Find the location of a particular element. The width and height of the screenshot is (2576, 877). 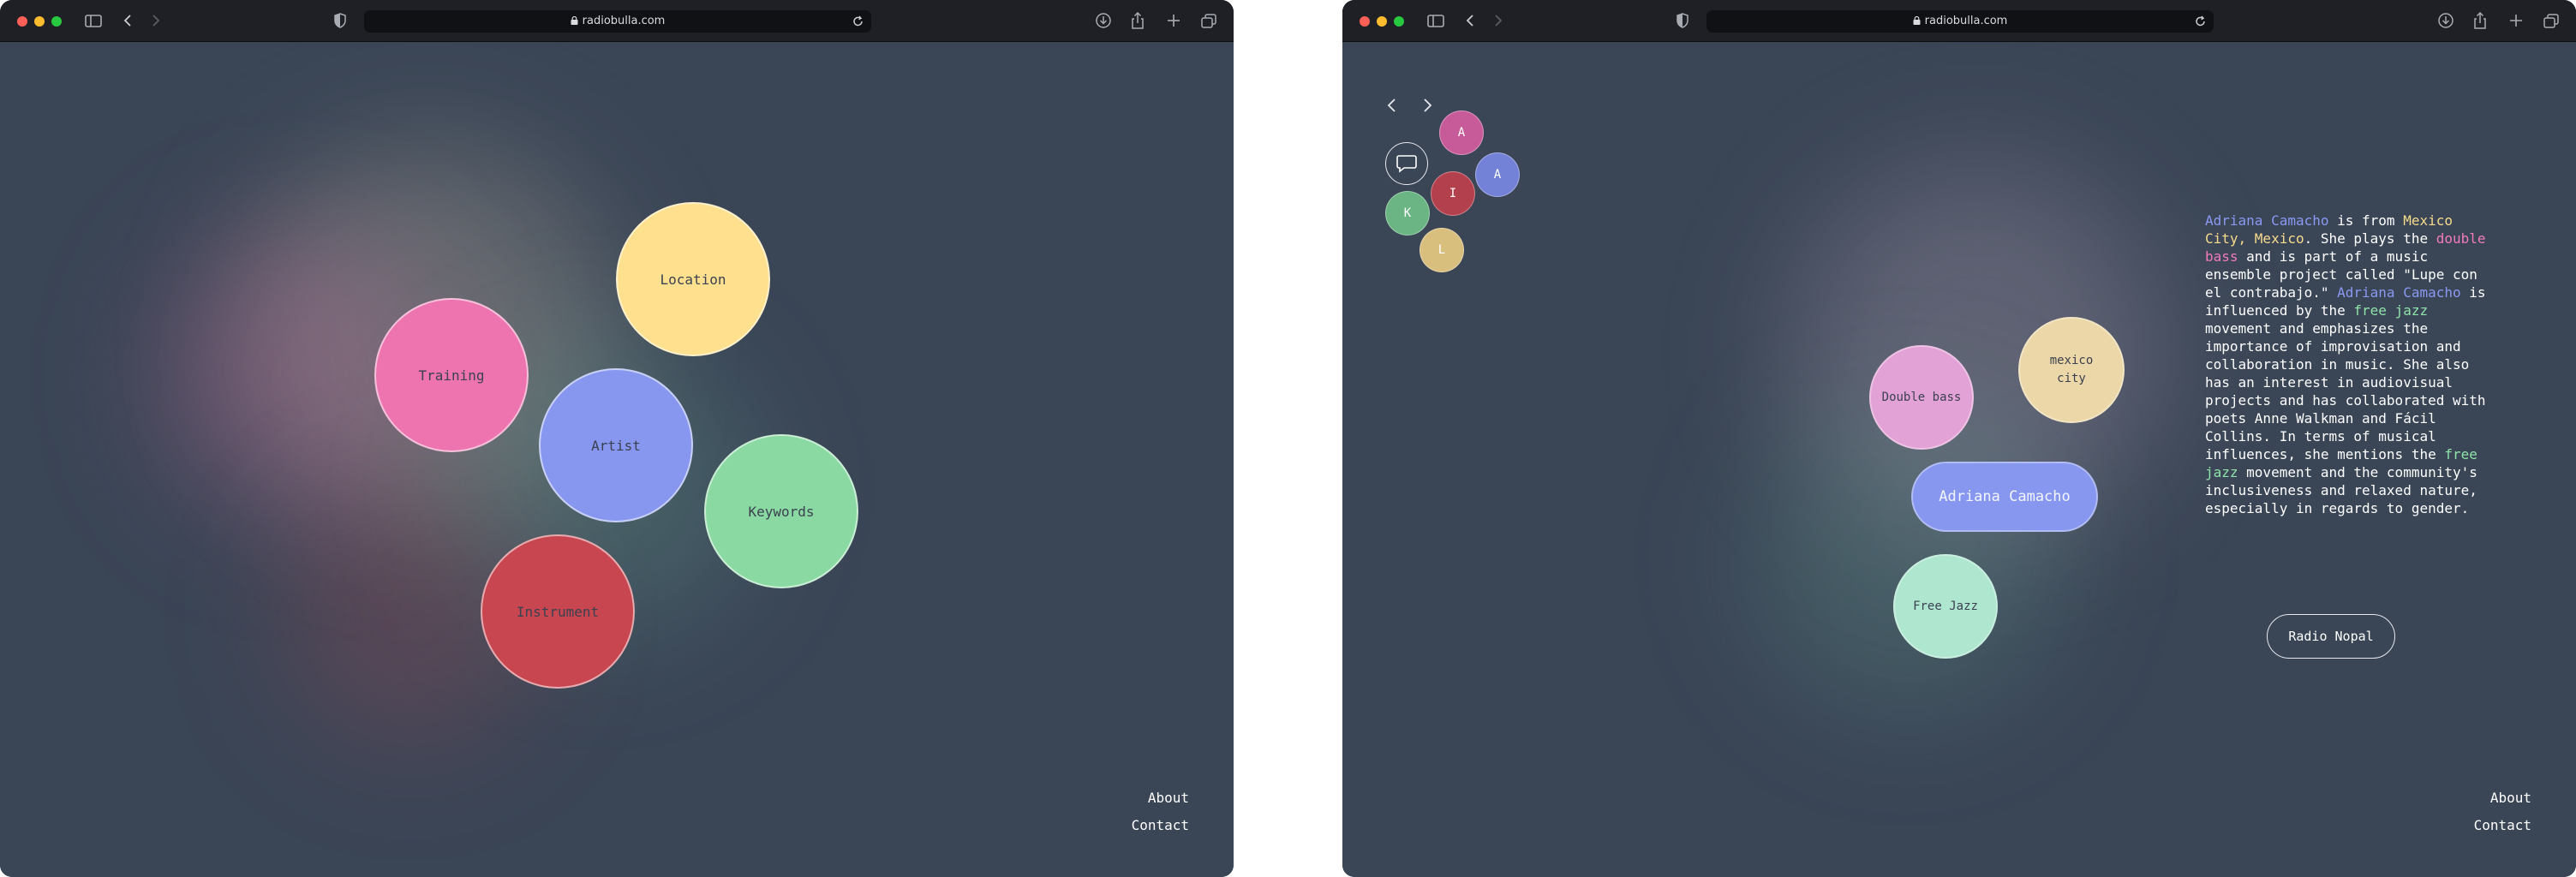

initial-circle: I is located at coordinates (1453, 193).